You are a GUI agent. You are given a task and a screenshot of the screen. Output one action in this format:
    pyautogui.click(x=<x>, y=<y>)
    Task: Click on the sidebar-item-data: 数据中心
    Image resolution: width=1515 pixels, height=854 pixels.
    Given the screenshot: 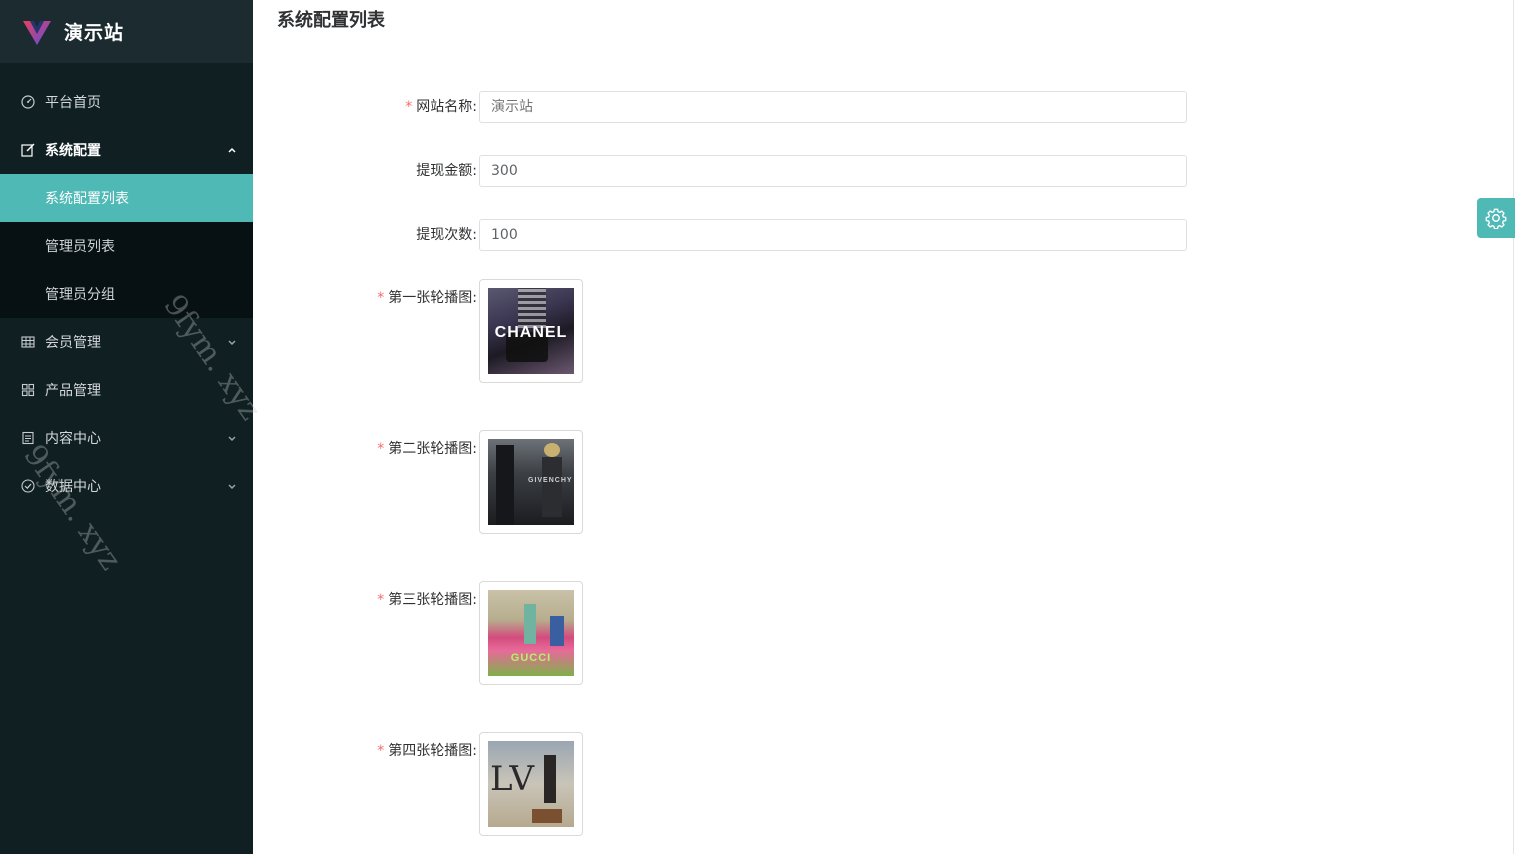 What is the action you would take?
    pyautogui.click(x=126, y=486)
    